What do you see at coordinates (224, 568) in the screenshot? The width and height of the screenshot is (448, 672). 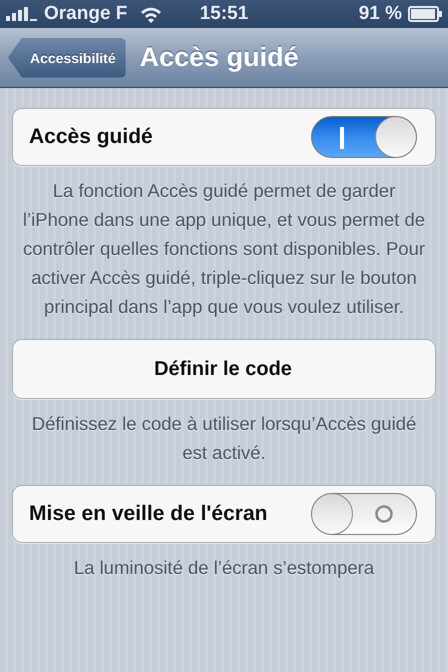 I see `footer-text: La luminosité de l’écran s’estompera` at bounding box center [224, 568].